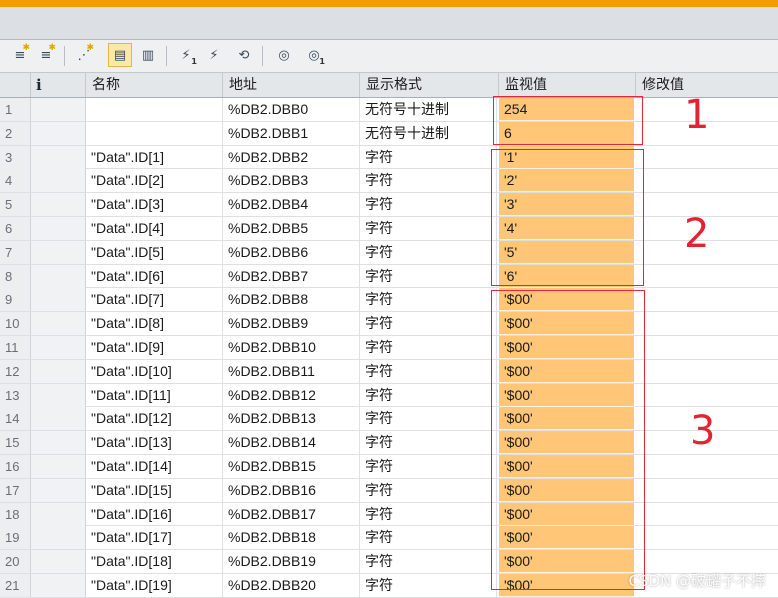  Describe the element at coordinates (20, 55) in the screenshot. I see `insert-row-icon: ≡ ✱` at that location.